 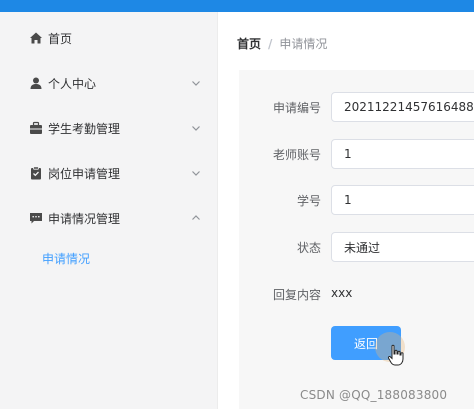 What do you see at coordinates (60, 38) in the screenshot?
I see `sidebar-item-label: 首页` at bounding box center [60, 38].